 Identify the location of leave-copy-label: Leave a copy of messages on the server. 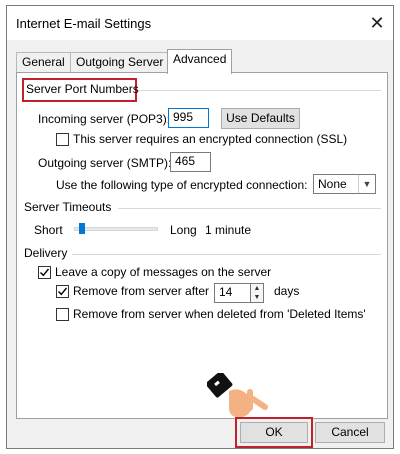
(163, 272).